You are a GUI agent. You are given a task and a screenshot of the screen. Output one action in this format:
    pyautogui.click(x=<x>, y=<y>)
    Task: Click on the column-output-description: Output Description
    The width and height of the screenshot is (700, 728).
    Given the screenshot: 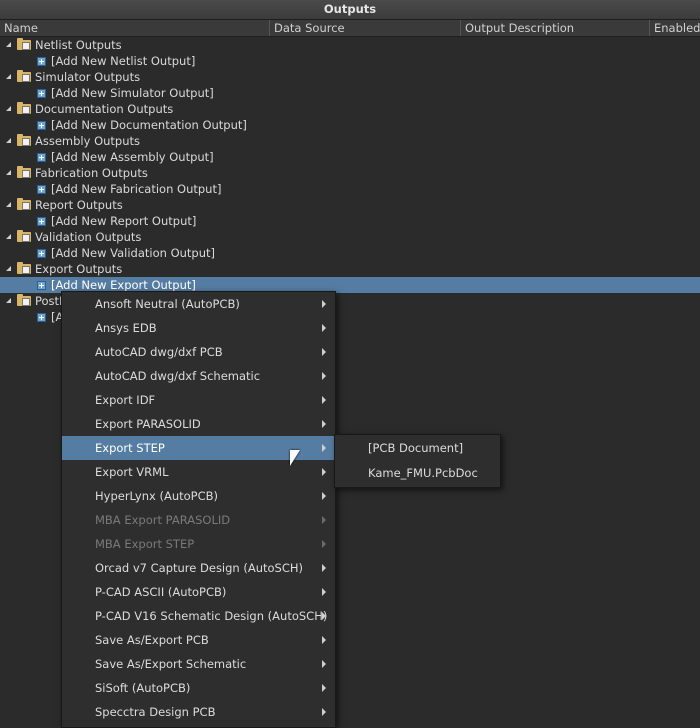 What is the action you would take?
    pyautogui.click(x=555, y=28)
    